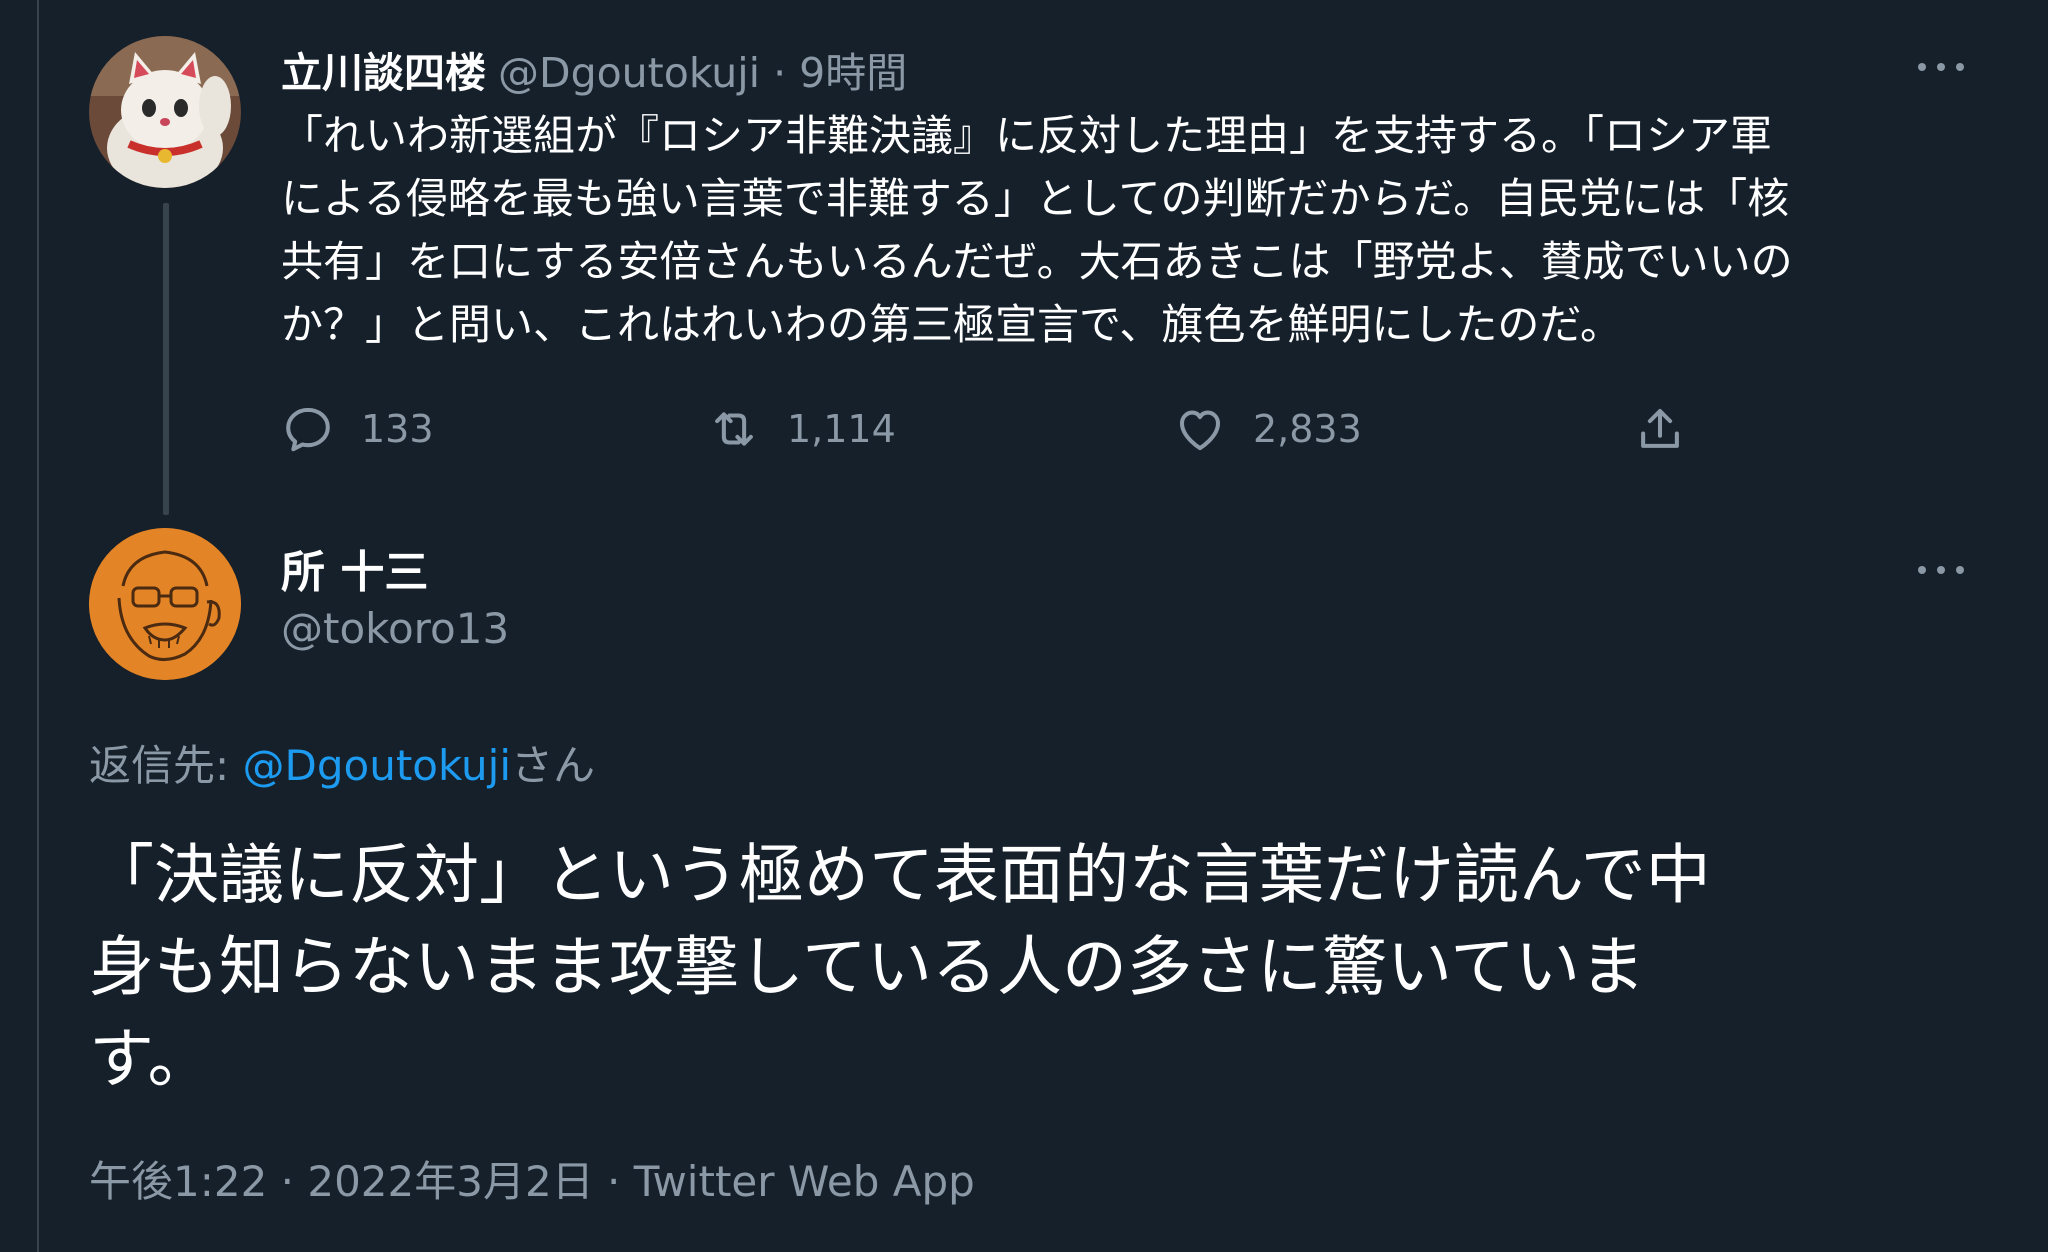 The width and height of the screenshot is (2048, 1252). Describe the element at coordinates (1200, 430) in the screenshot. I see `like-icon` at that location.